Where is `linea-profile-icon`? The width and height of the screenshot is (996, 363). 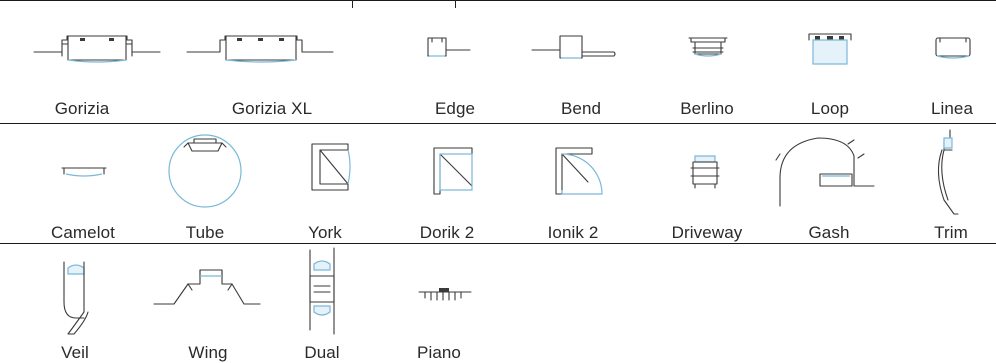
linea-profile-icon is located at coordinates (953, 48).